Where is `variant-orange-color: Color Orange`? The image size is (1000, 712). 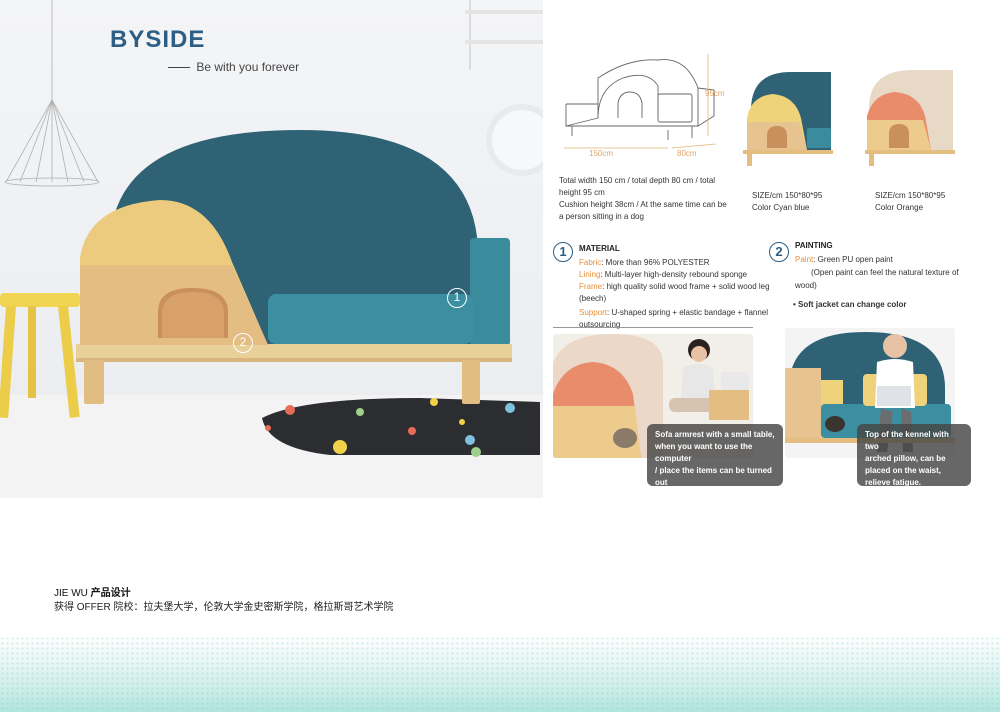 variant-orange-color: Color Orange is located at coordinates (899, 207).